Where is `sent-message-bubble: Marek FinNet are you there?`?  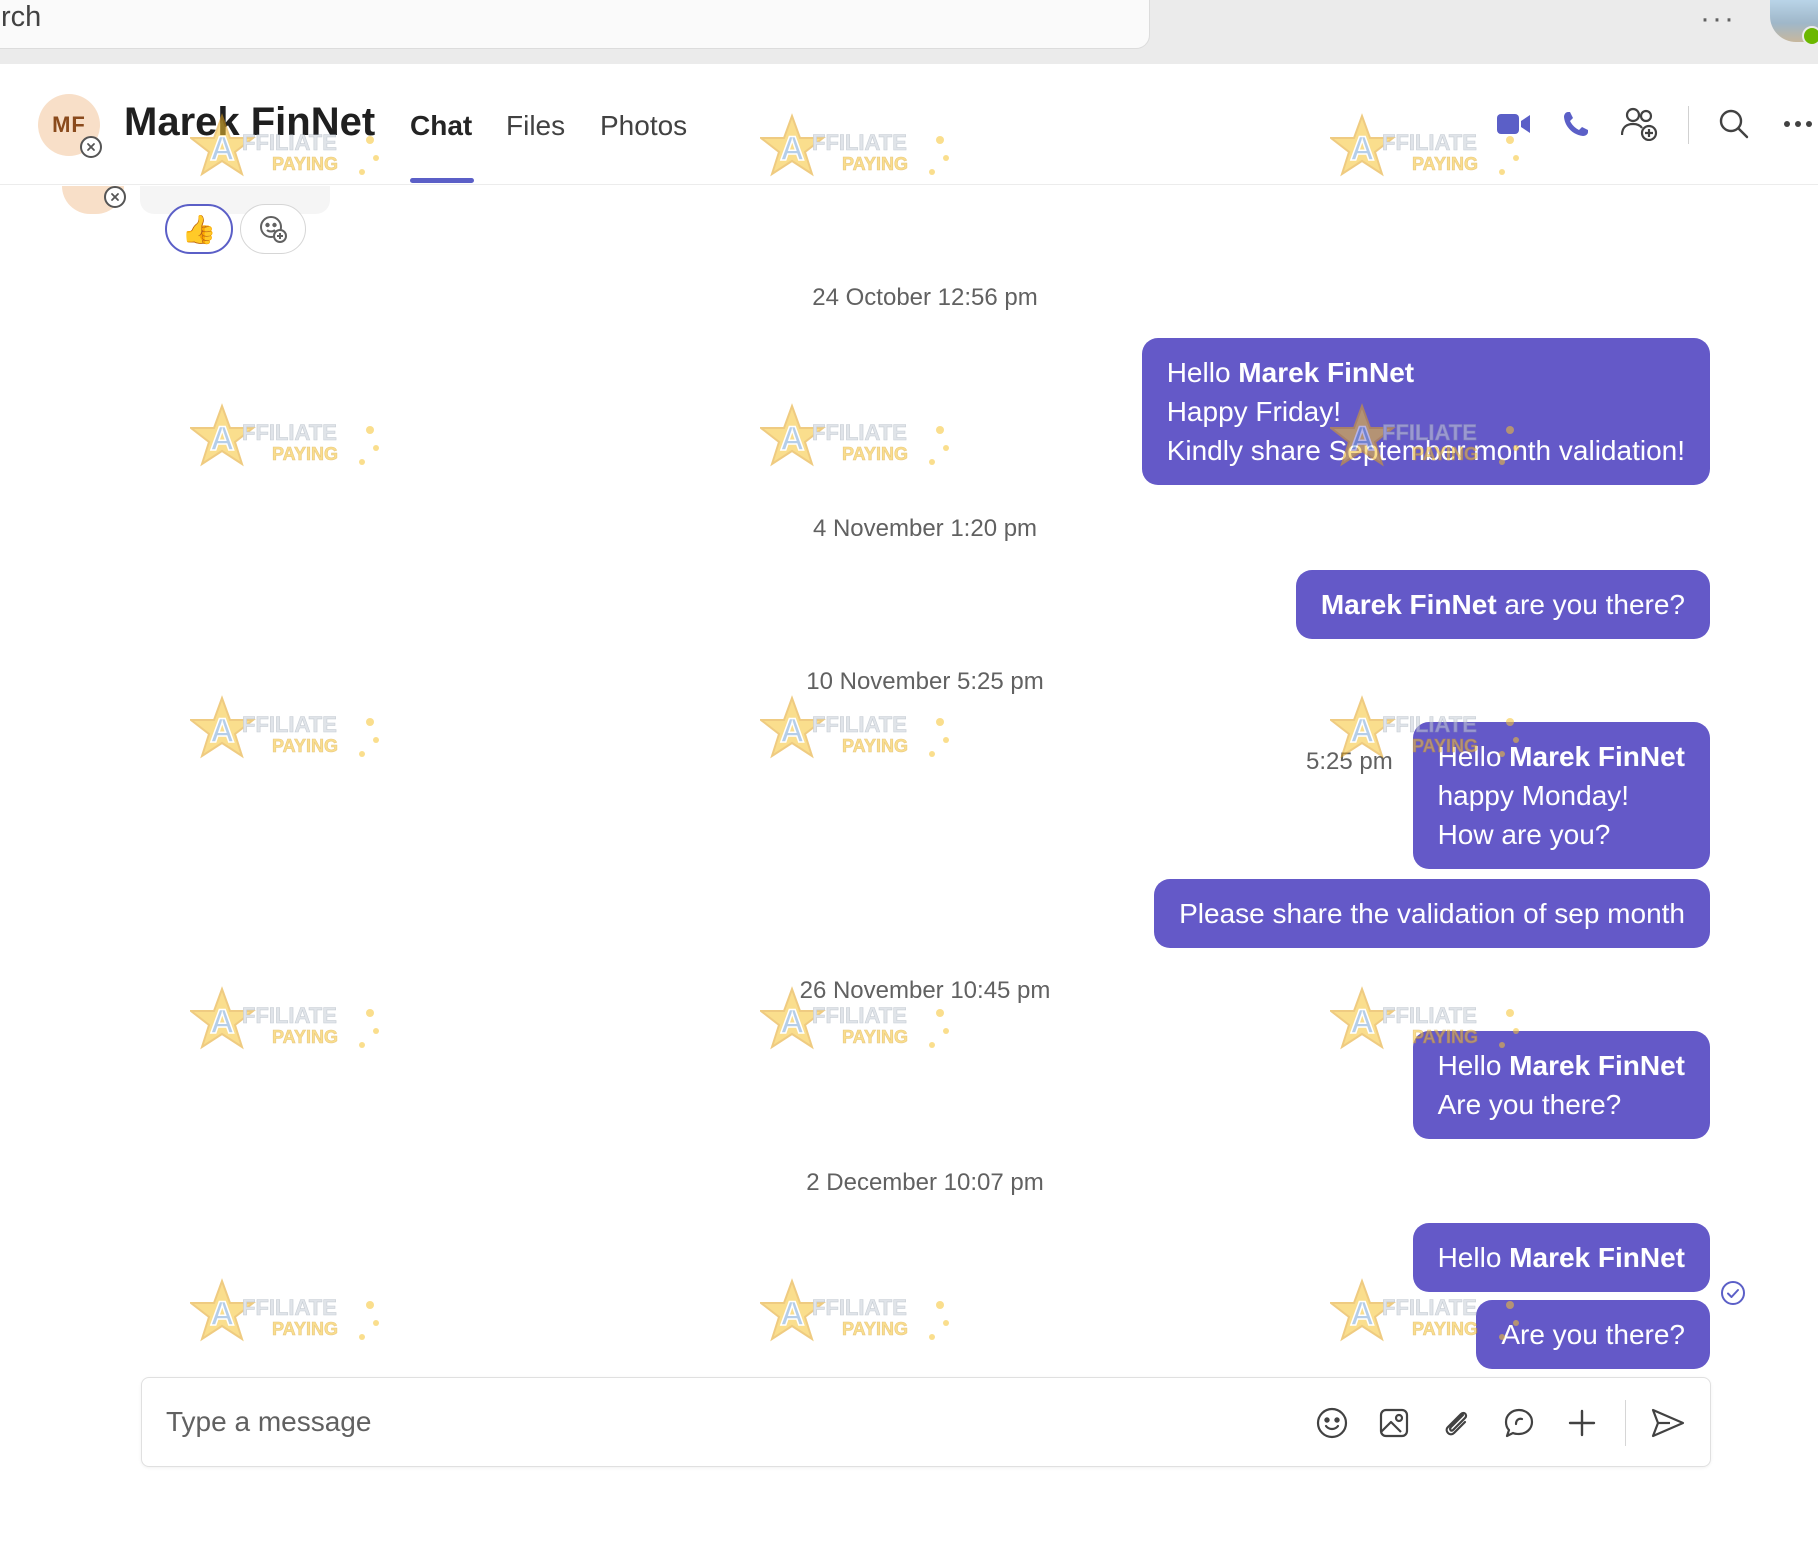
sent-message-bubble: Marek FinNet are you there? is located at coordinates (1502, 604).